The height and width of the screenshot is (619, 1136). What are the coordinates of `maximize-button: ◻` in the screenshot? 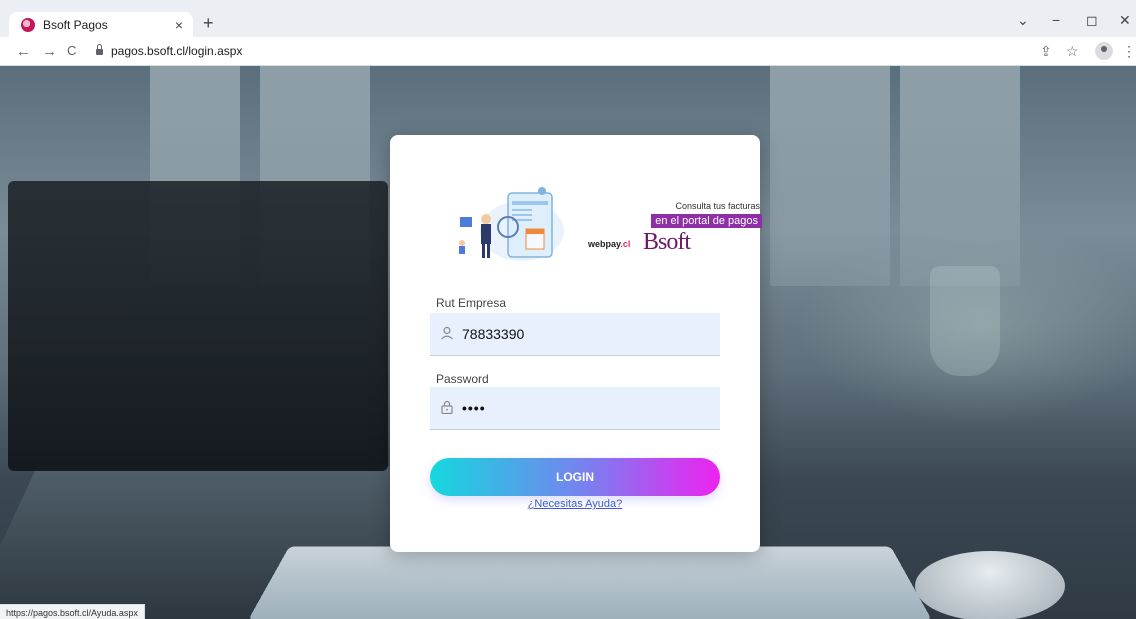 It's located at (1092, 20).